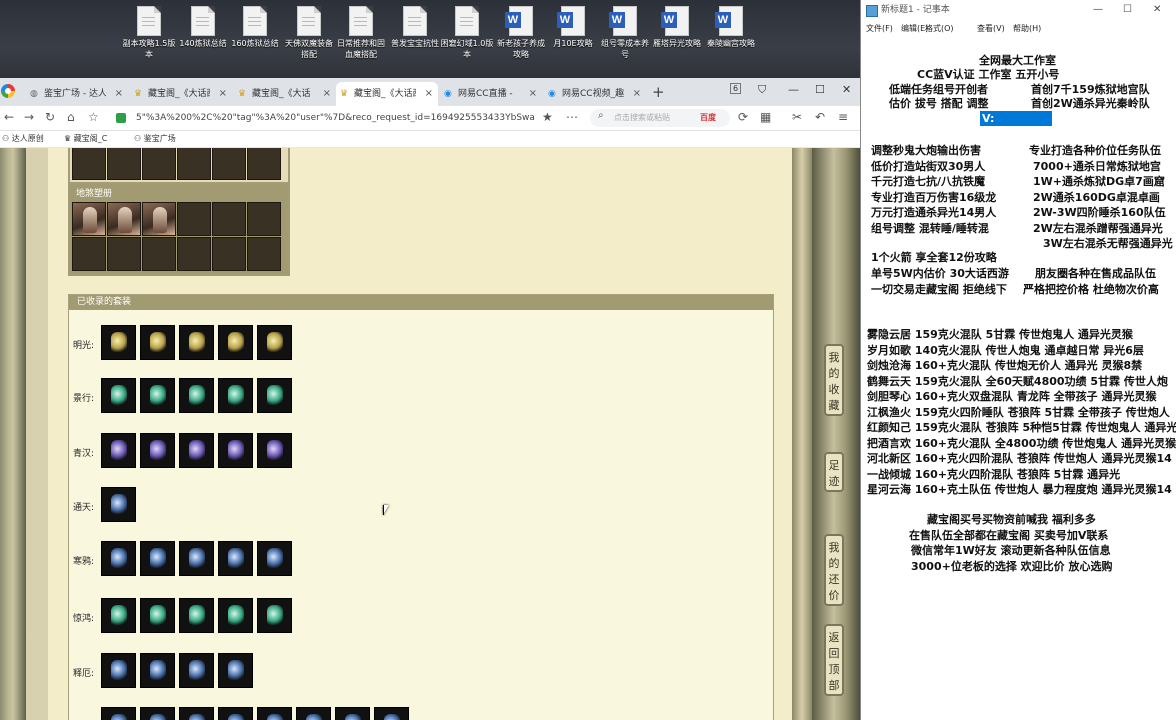  Describe the element at coordinates (547, 117) in the screenshot. I see `favorite-star-icon: ★` at that location.